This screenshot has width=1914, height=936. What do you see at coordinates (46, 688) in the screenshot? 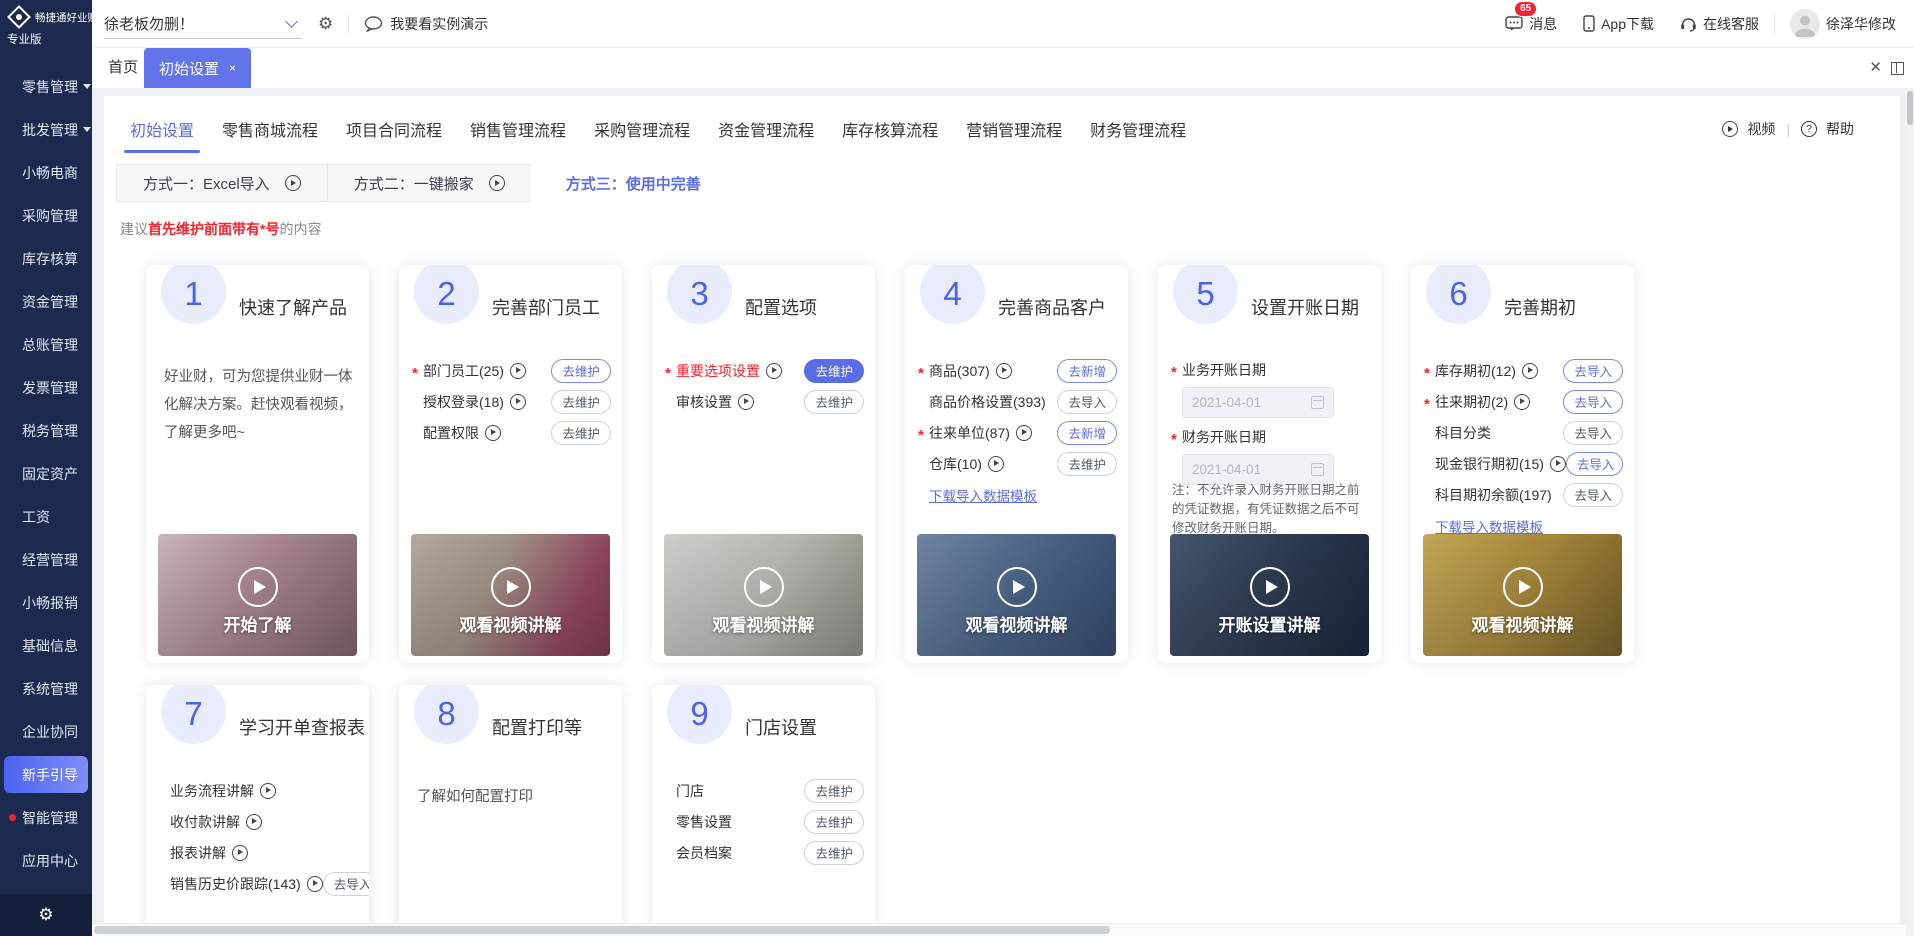
I see `sidebar-item-system: 系统管理` at bounding box center [46, 688].